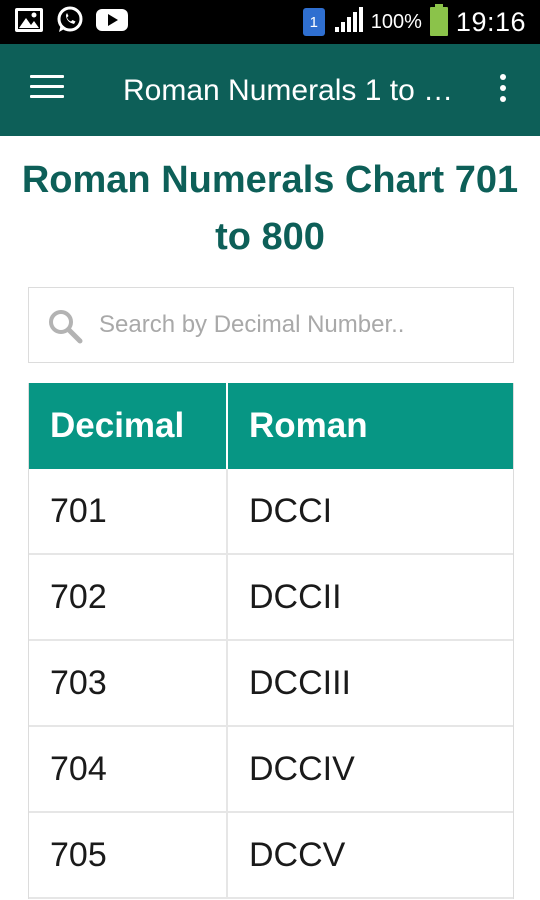 This screenshot has height=900, width=540. Describe the element at coordinates (270, 208) in the screenshot. I see `page-title: Roman Numerals Chart 701 to 800` at that location.